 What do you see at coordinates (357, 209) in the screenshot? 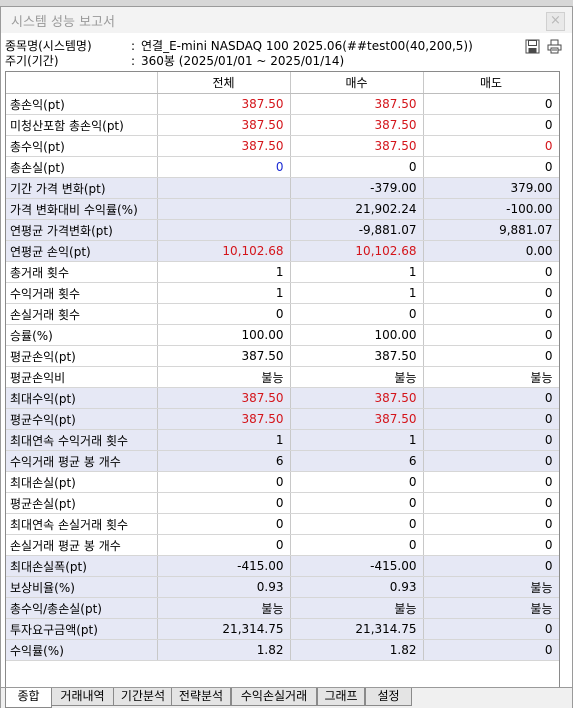
I see `cell-buy: 21,902.24` at bounding box center [357, 209].